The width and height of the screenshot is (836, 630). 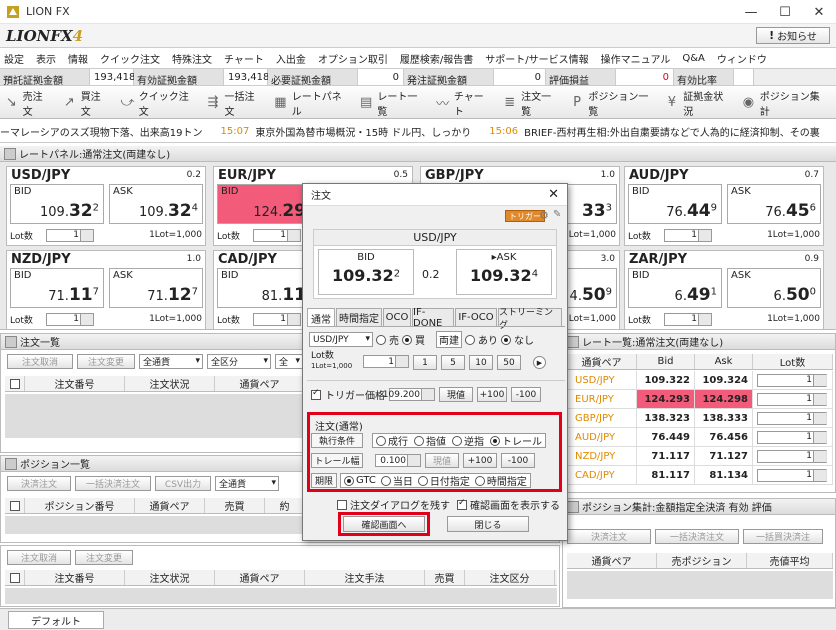 I want to click on maximize-button: ☐, so click(x=785, y=12).